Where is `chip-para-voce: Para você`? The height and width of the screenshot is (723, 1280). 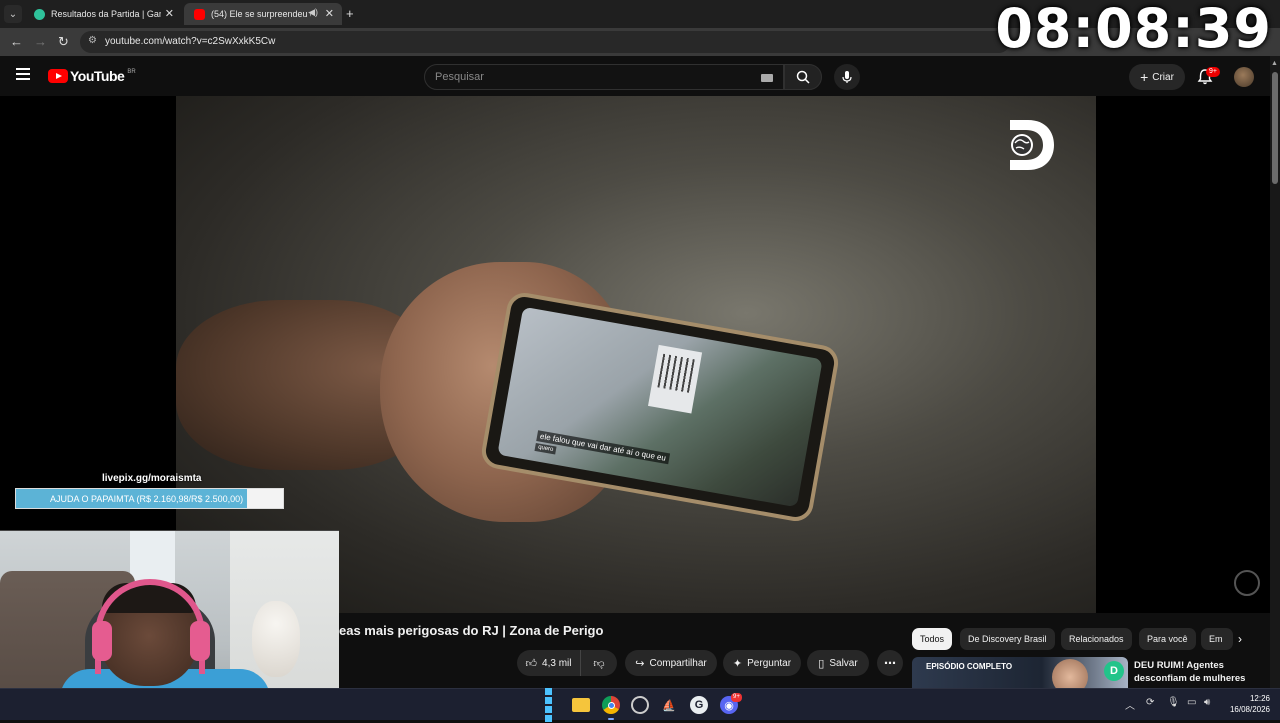 chip-para-voce: Para você is located at coordinates (1167, 639).